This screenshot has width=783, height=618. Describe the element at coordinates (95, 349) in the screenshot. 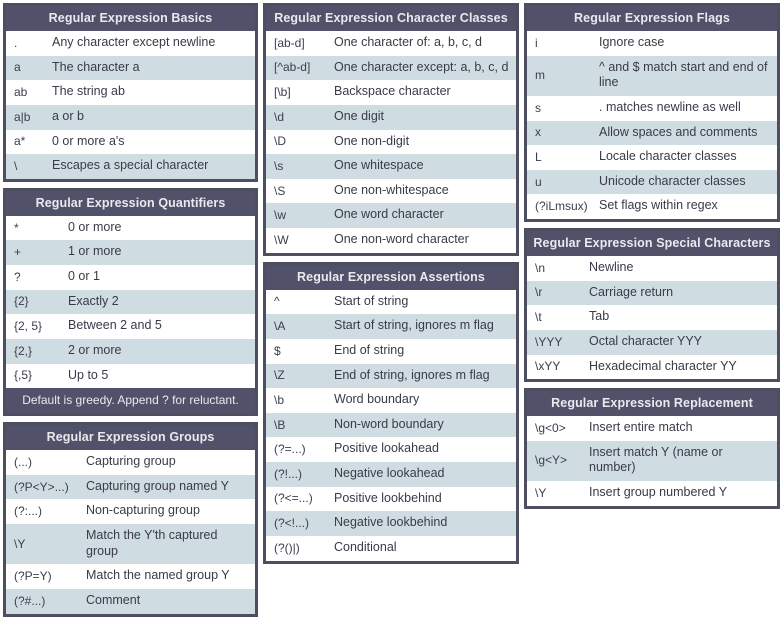

I see `cell-description: 2 or more` at that location.